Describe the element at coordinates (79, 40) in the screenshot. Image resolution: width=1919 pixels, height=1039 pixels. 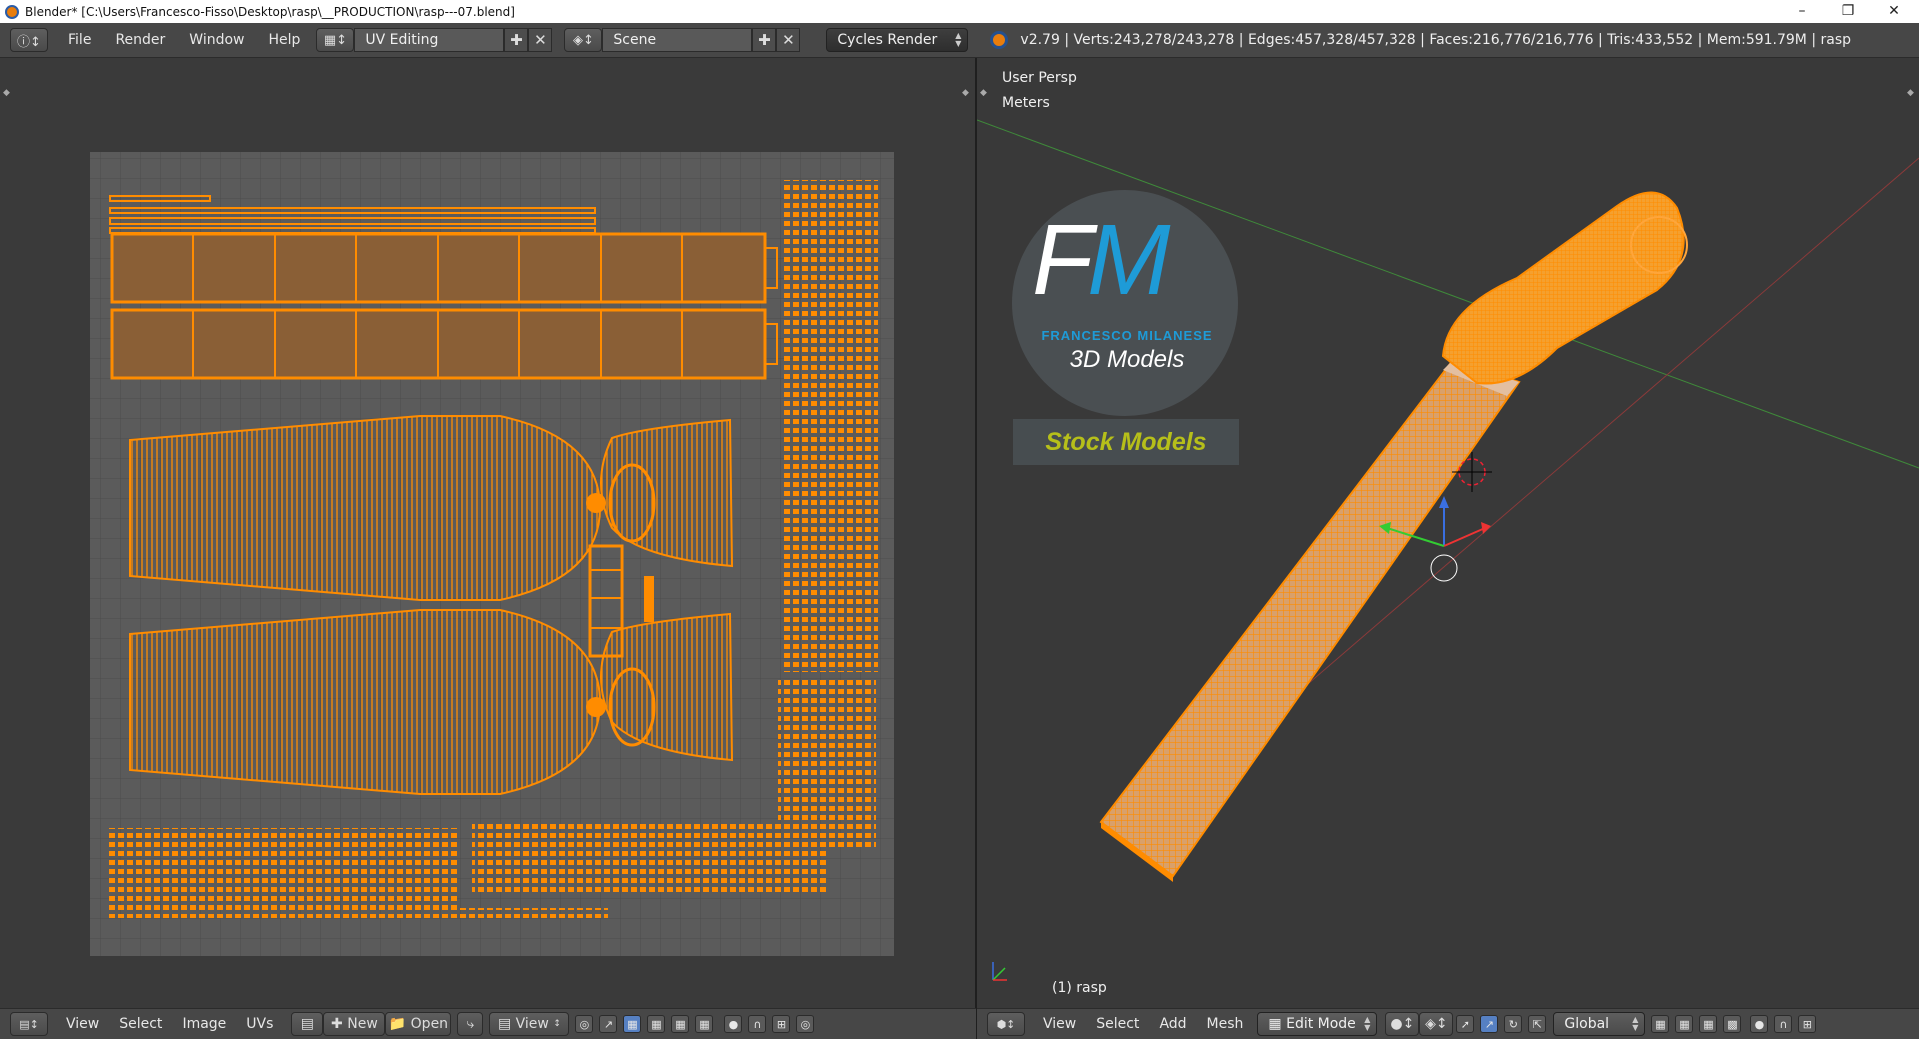
I see `menu-file: File` at that location.